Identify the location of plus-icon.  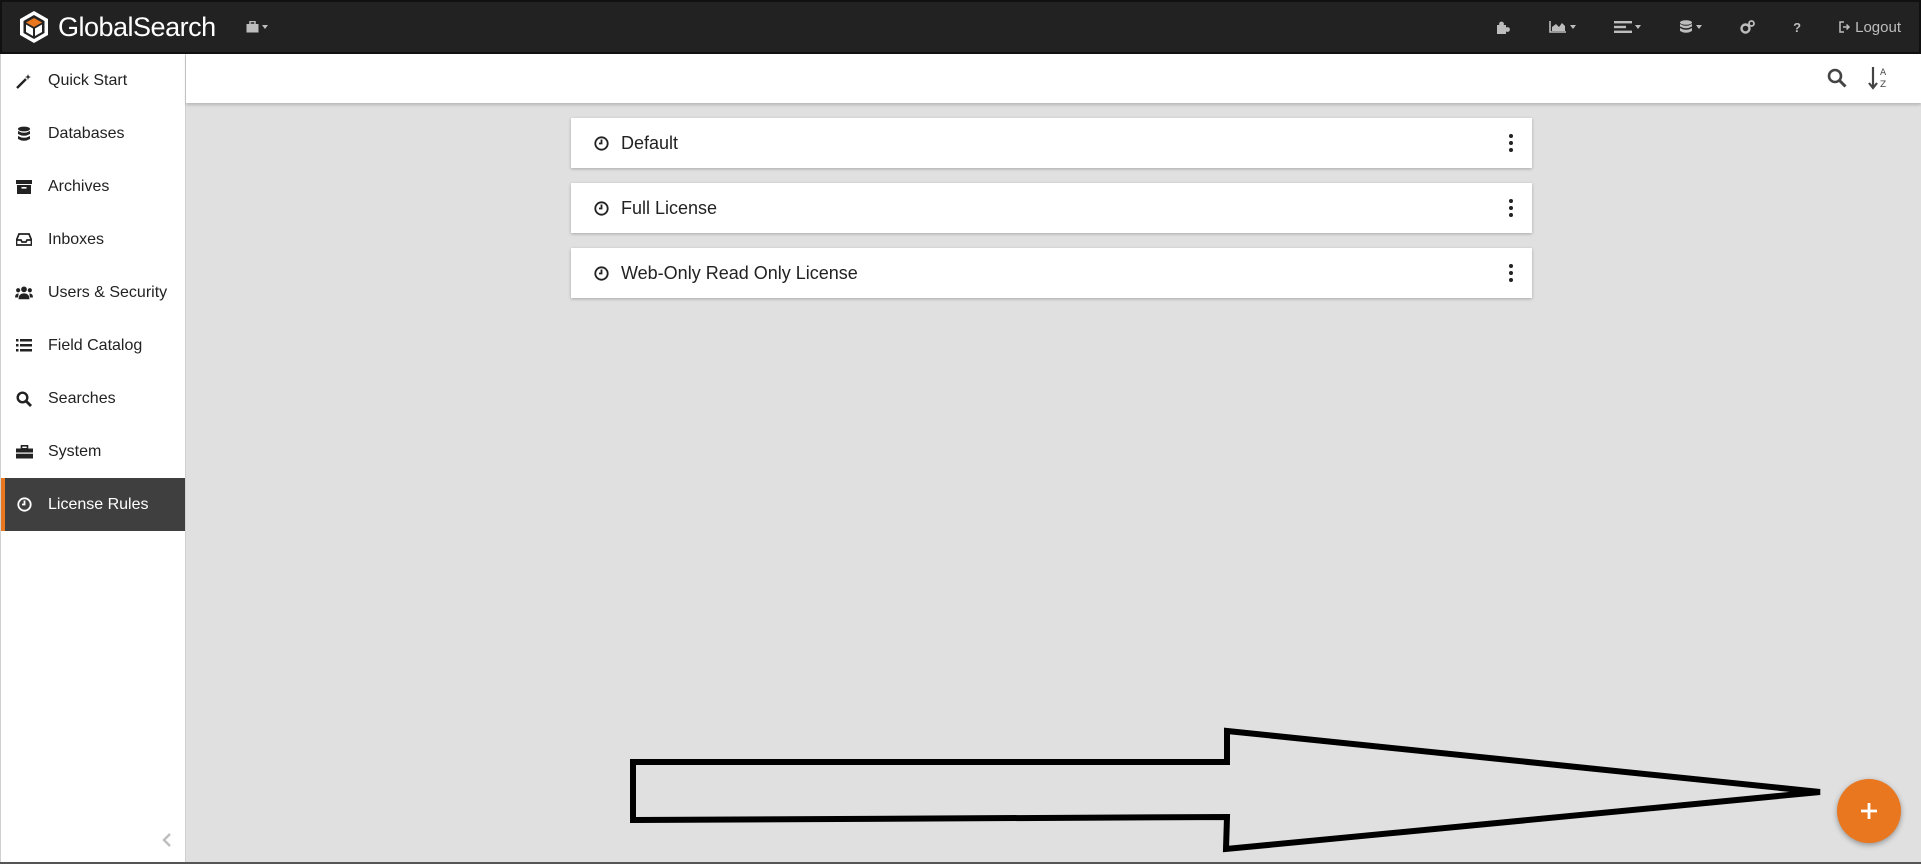
(1869, 811).